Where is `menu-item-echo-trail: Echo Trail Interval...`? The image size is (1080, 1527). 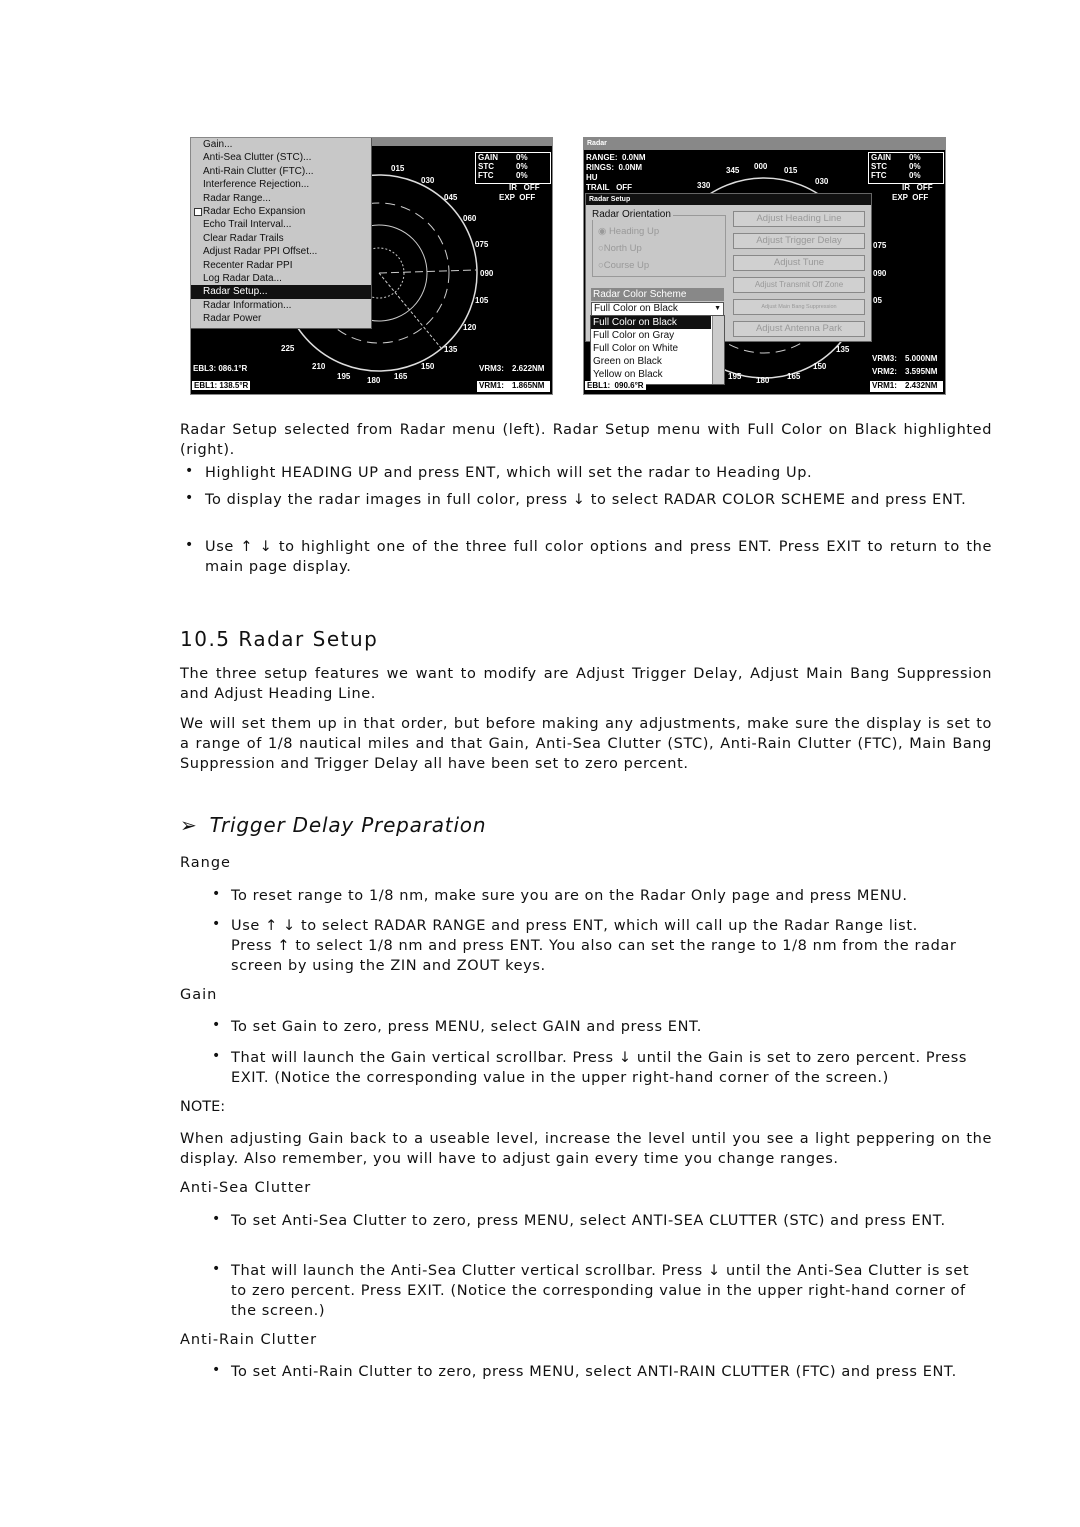
menu-item-echo-trail: Echo Trail Interval... is located at coordinates (281, 224).